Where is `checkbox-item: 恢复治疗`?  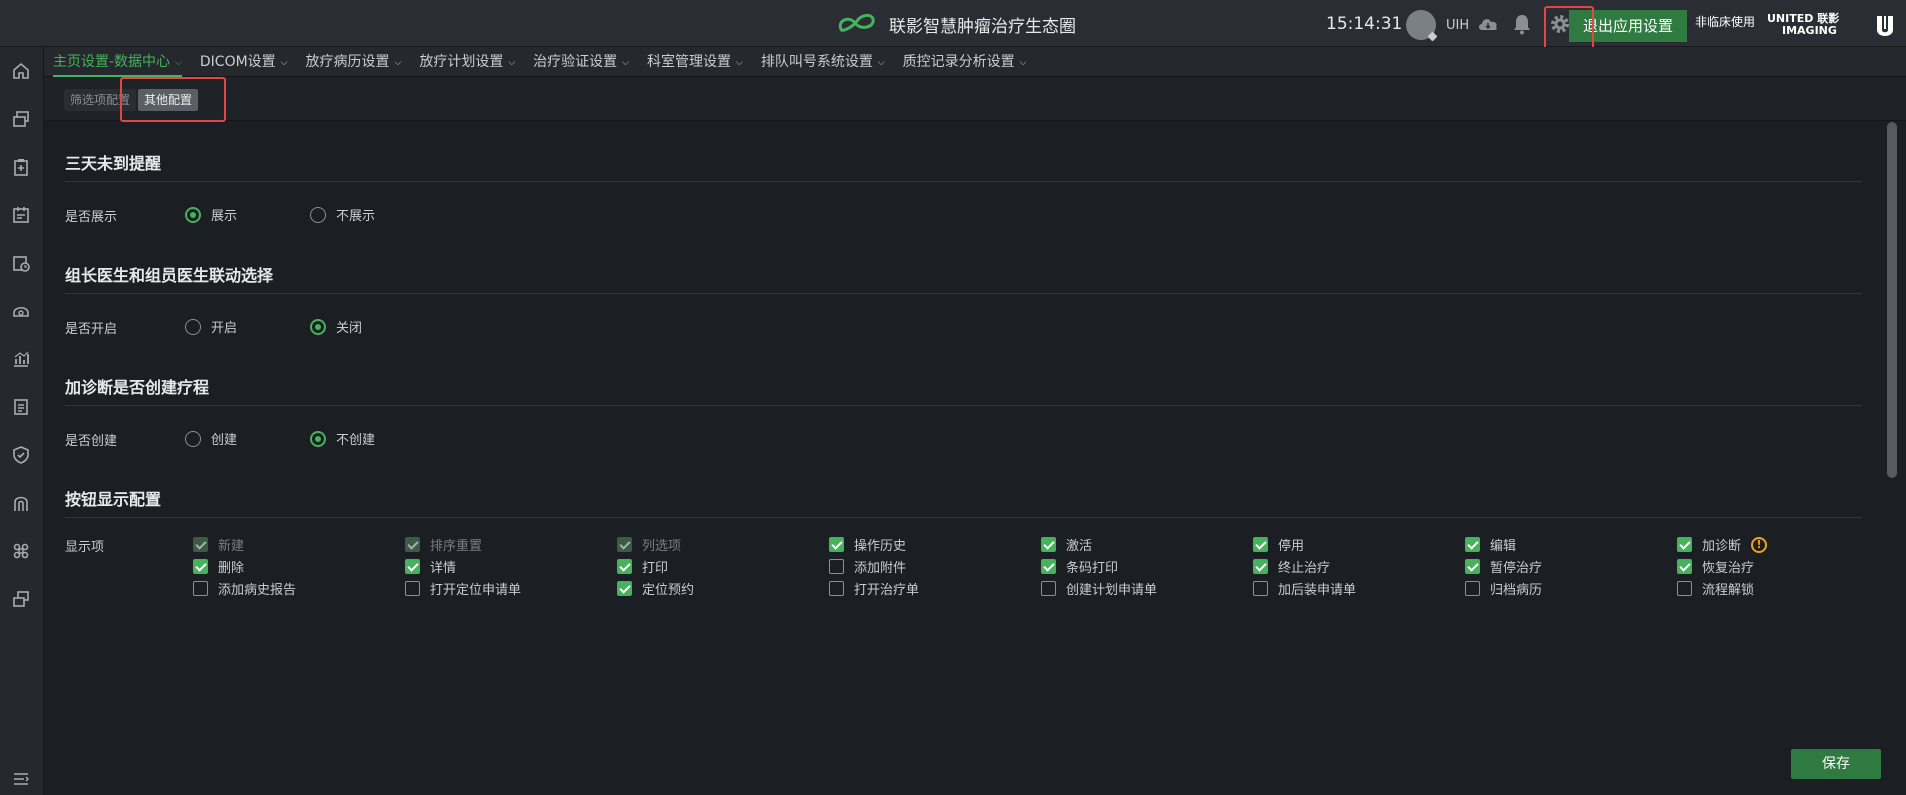
checkbox-item: 恢复治疗 is located at coordinates (1715, 566).